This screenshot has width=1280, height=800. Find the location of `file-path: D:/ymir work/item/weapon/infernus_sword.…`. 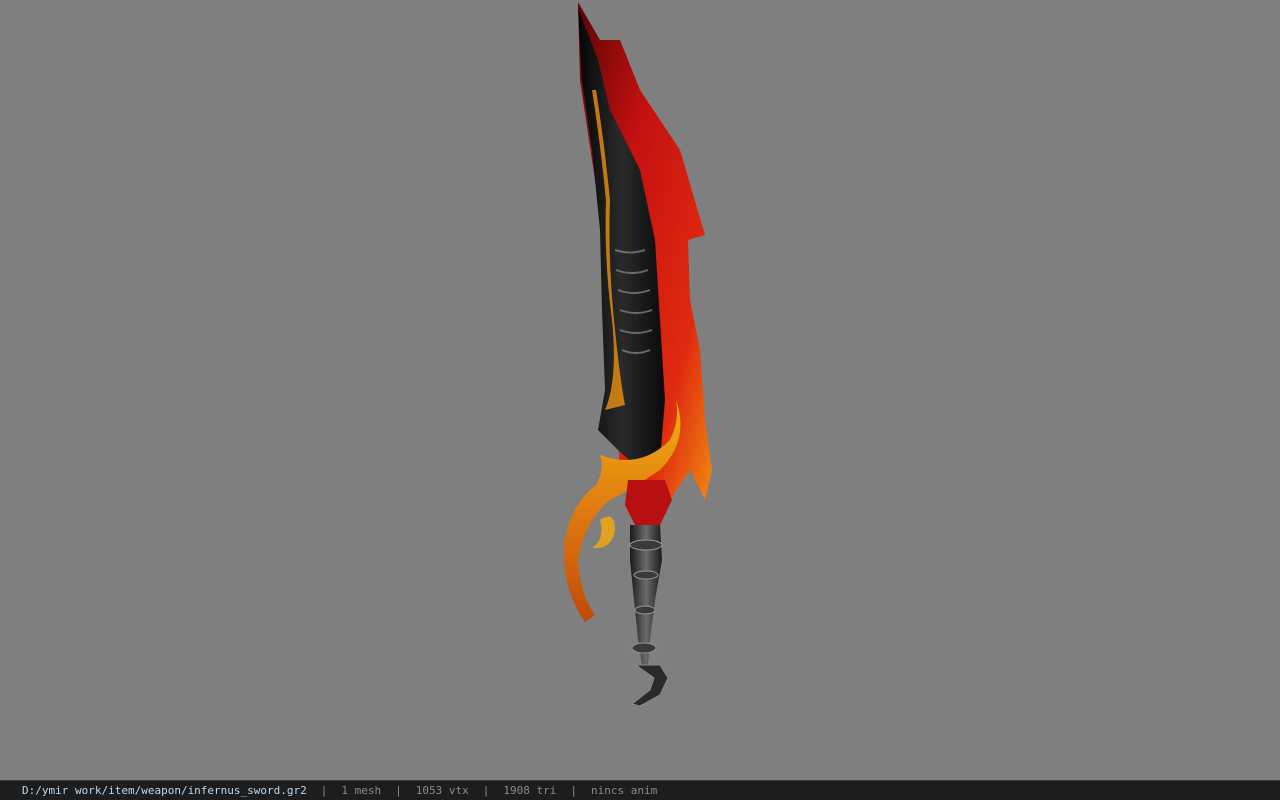

file-path: D:/ymir work/item/weapon/infernus_sword.… is located at coordinates (164, 790).